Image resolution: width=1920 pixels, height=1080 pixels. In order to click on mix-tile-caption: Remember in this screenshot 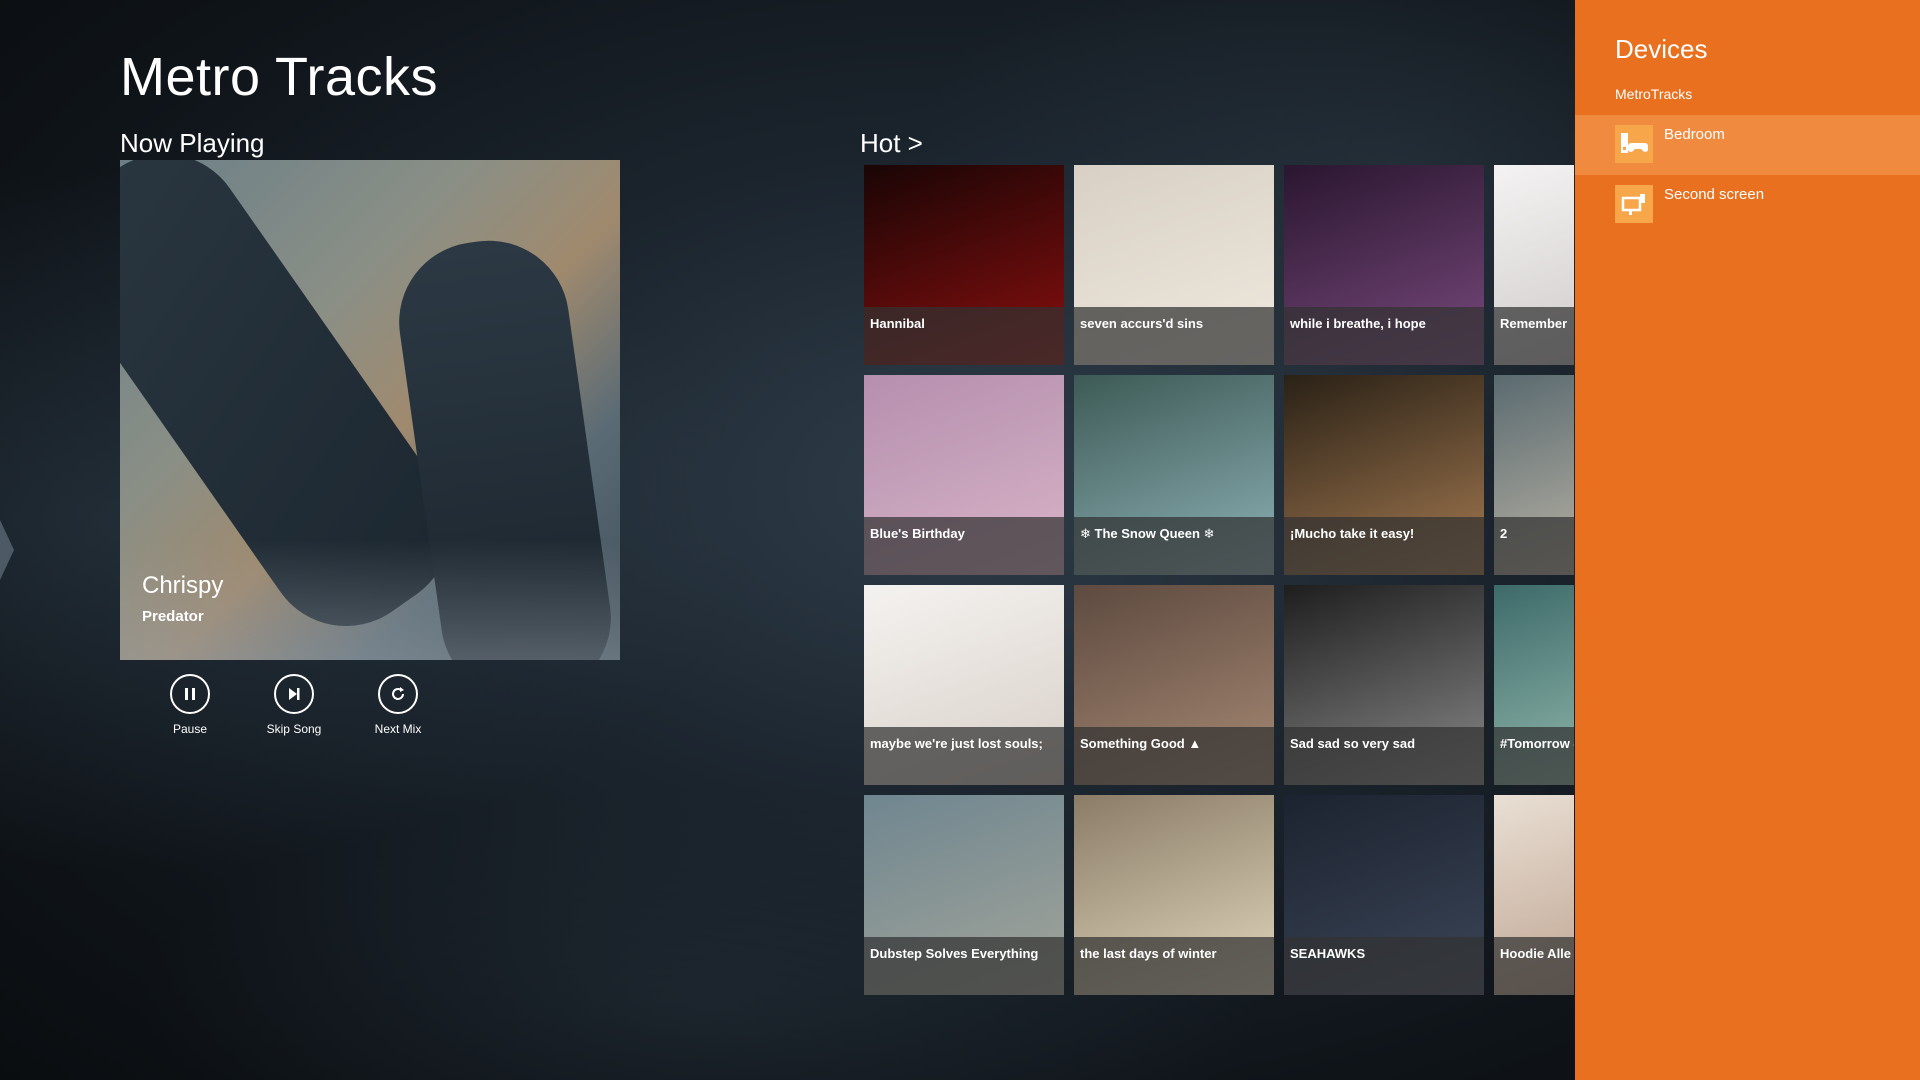, I will do `click(1534, 336)`.